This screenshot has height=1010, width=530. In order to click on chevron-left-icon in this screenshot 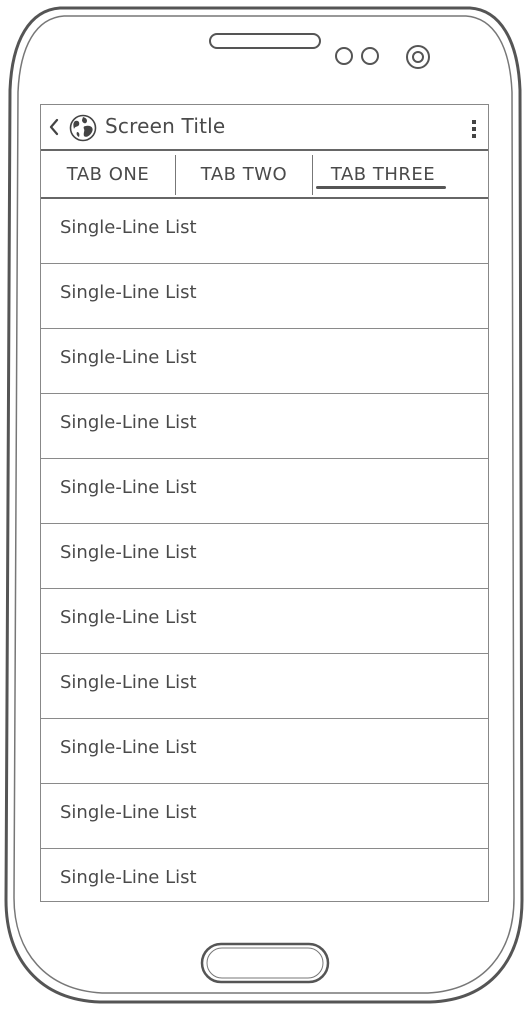, I will do `click(54, 127)`.